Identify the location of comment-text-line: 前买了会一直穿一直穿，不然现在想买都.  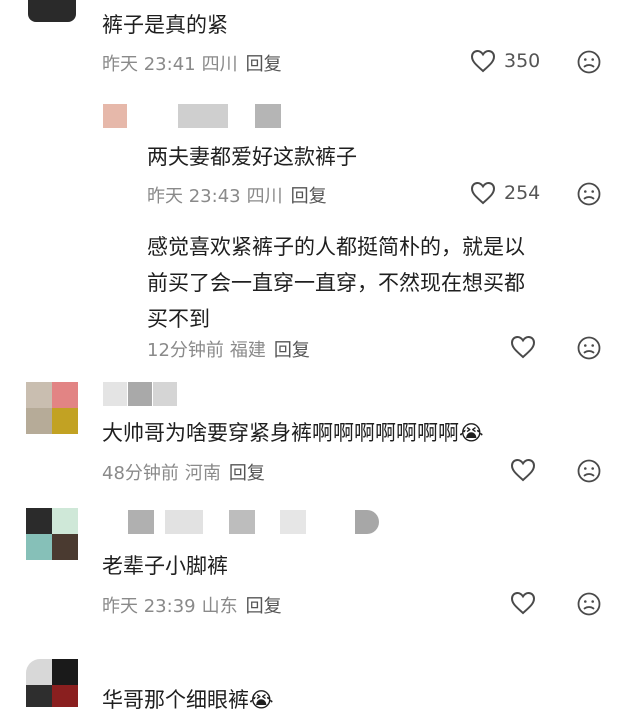
(336, 283).